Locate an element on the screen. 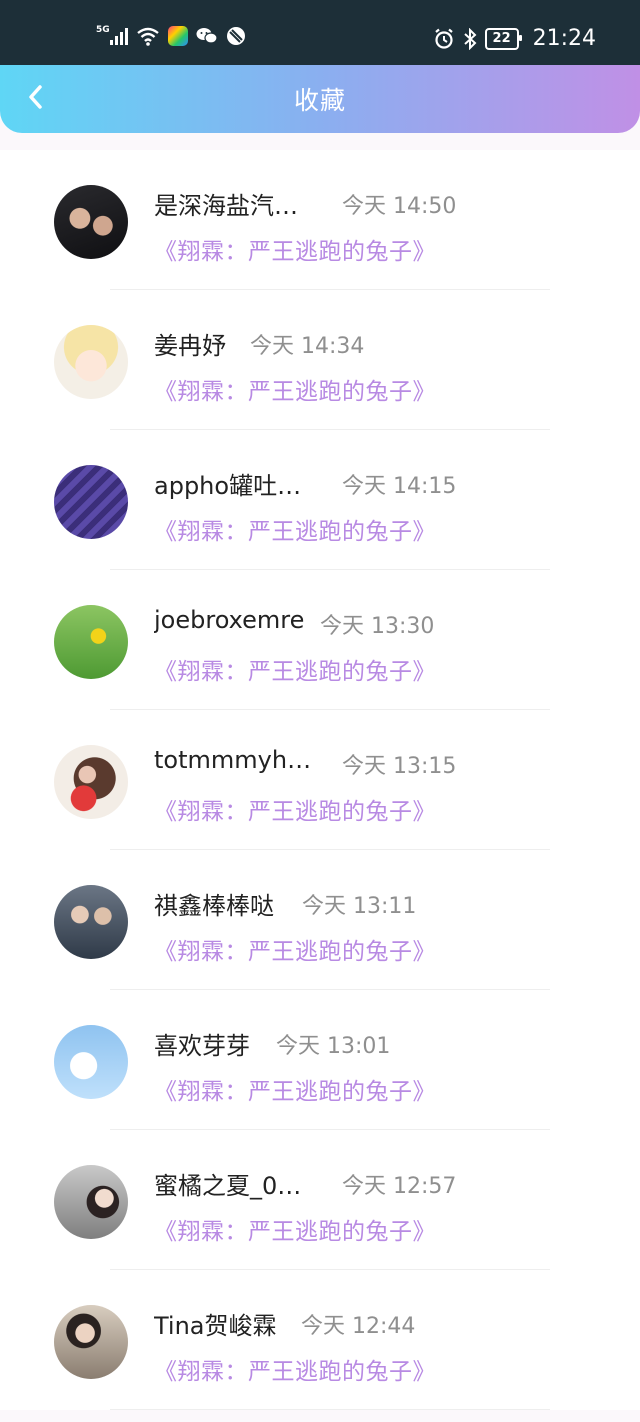  divider is located at coordinates (330, 1409).